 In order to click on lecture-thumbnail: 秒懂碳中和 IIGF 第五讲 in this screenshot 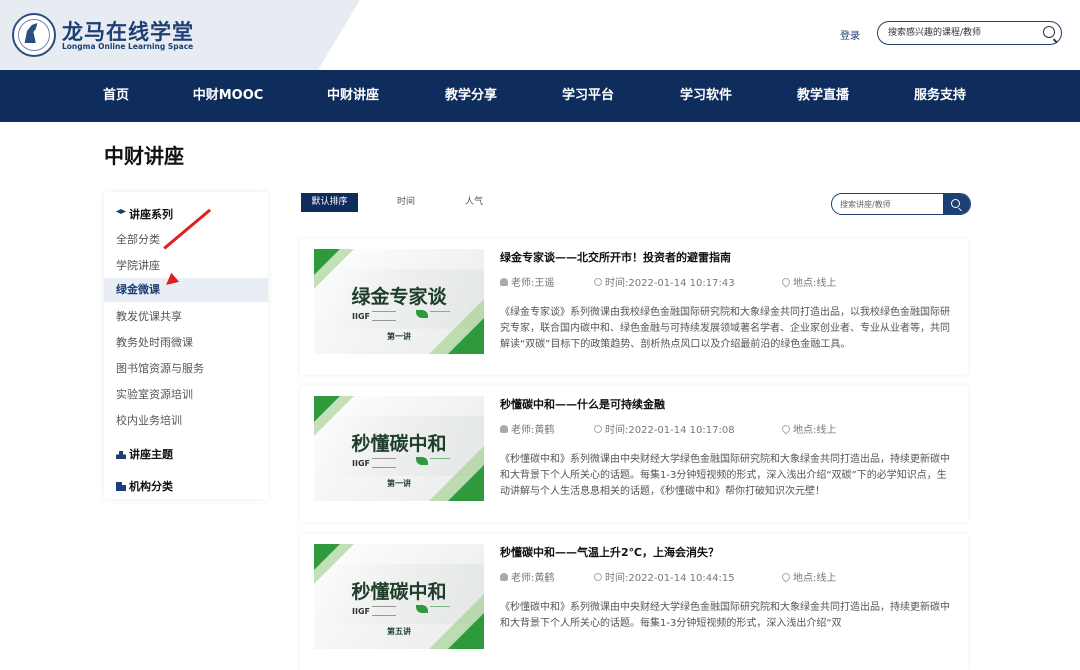, I will do `click(399, 596)`.